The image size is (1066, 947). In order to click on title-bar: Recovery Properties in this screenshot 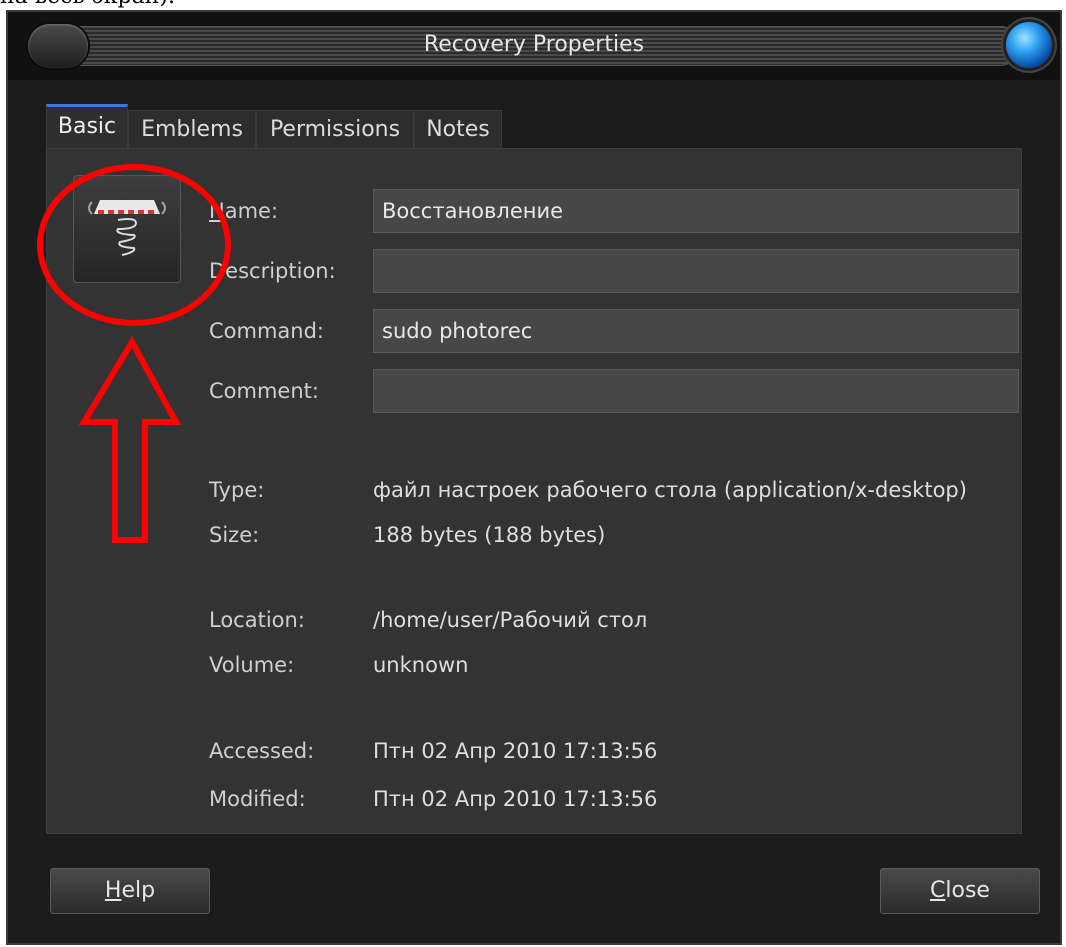, I will do `click(534, 46)`.